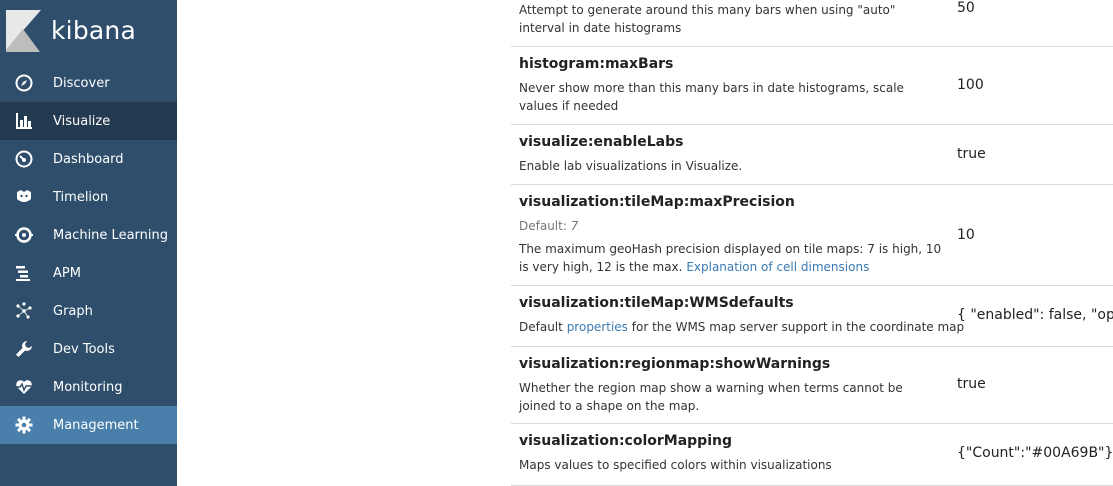 The height and width of the screenshot is (486, 1113). I want to click on setting-value: 50, so click(966, 8).